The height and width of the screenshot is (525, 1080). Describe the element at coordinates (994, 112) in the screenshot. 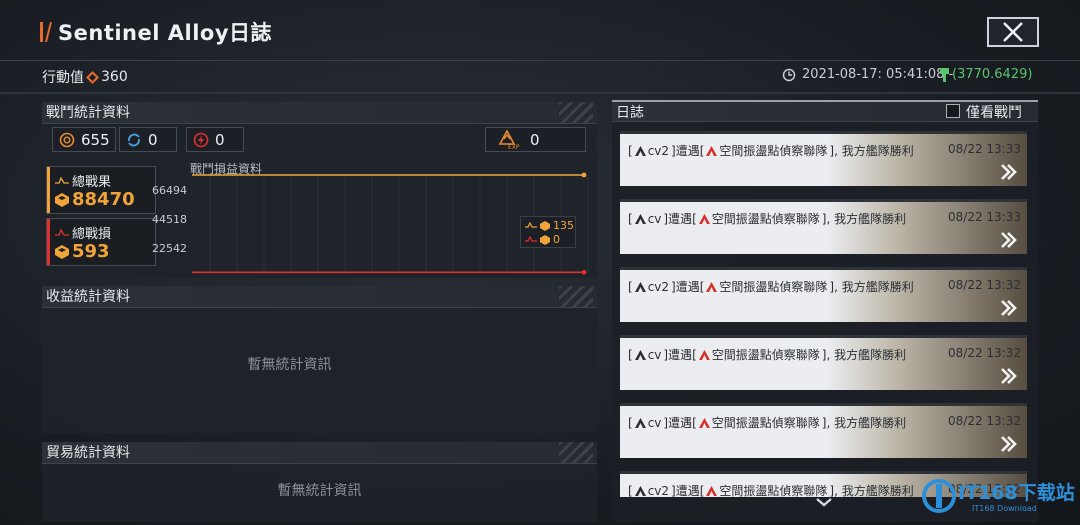

I see `battle-only-label: 僅看戰鬥` at that location.